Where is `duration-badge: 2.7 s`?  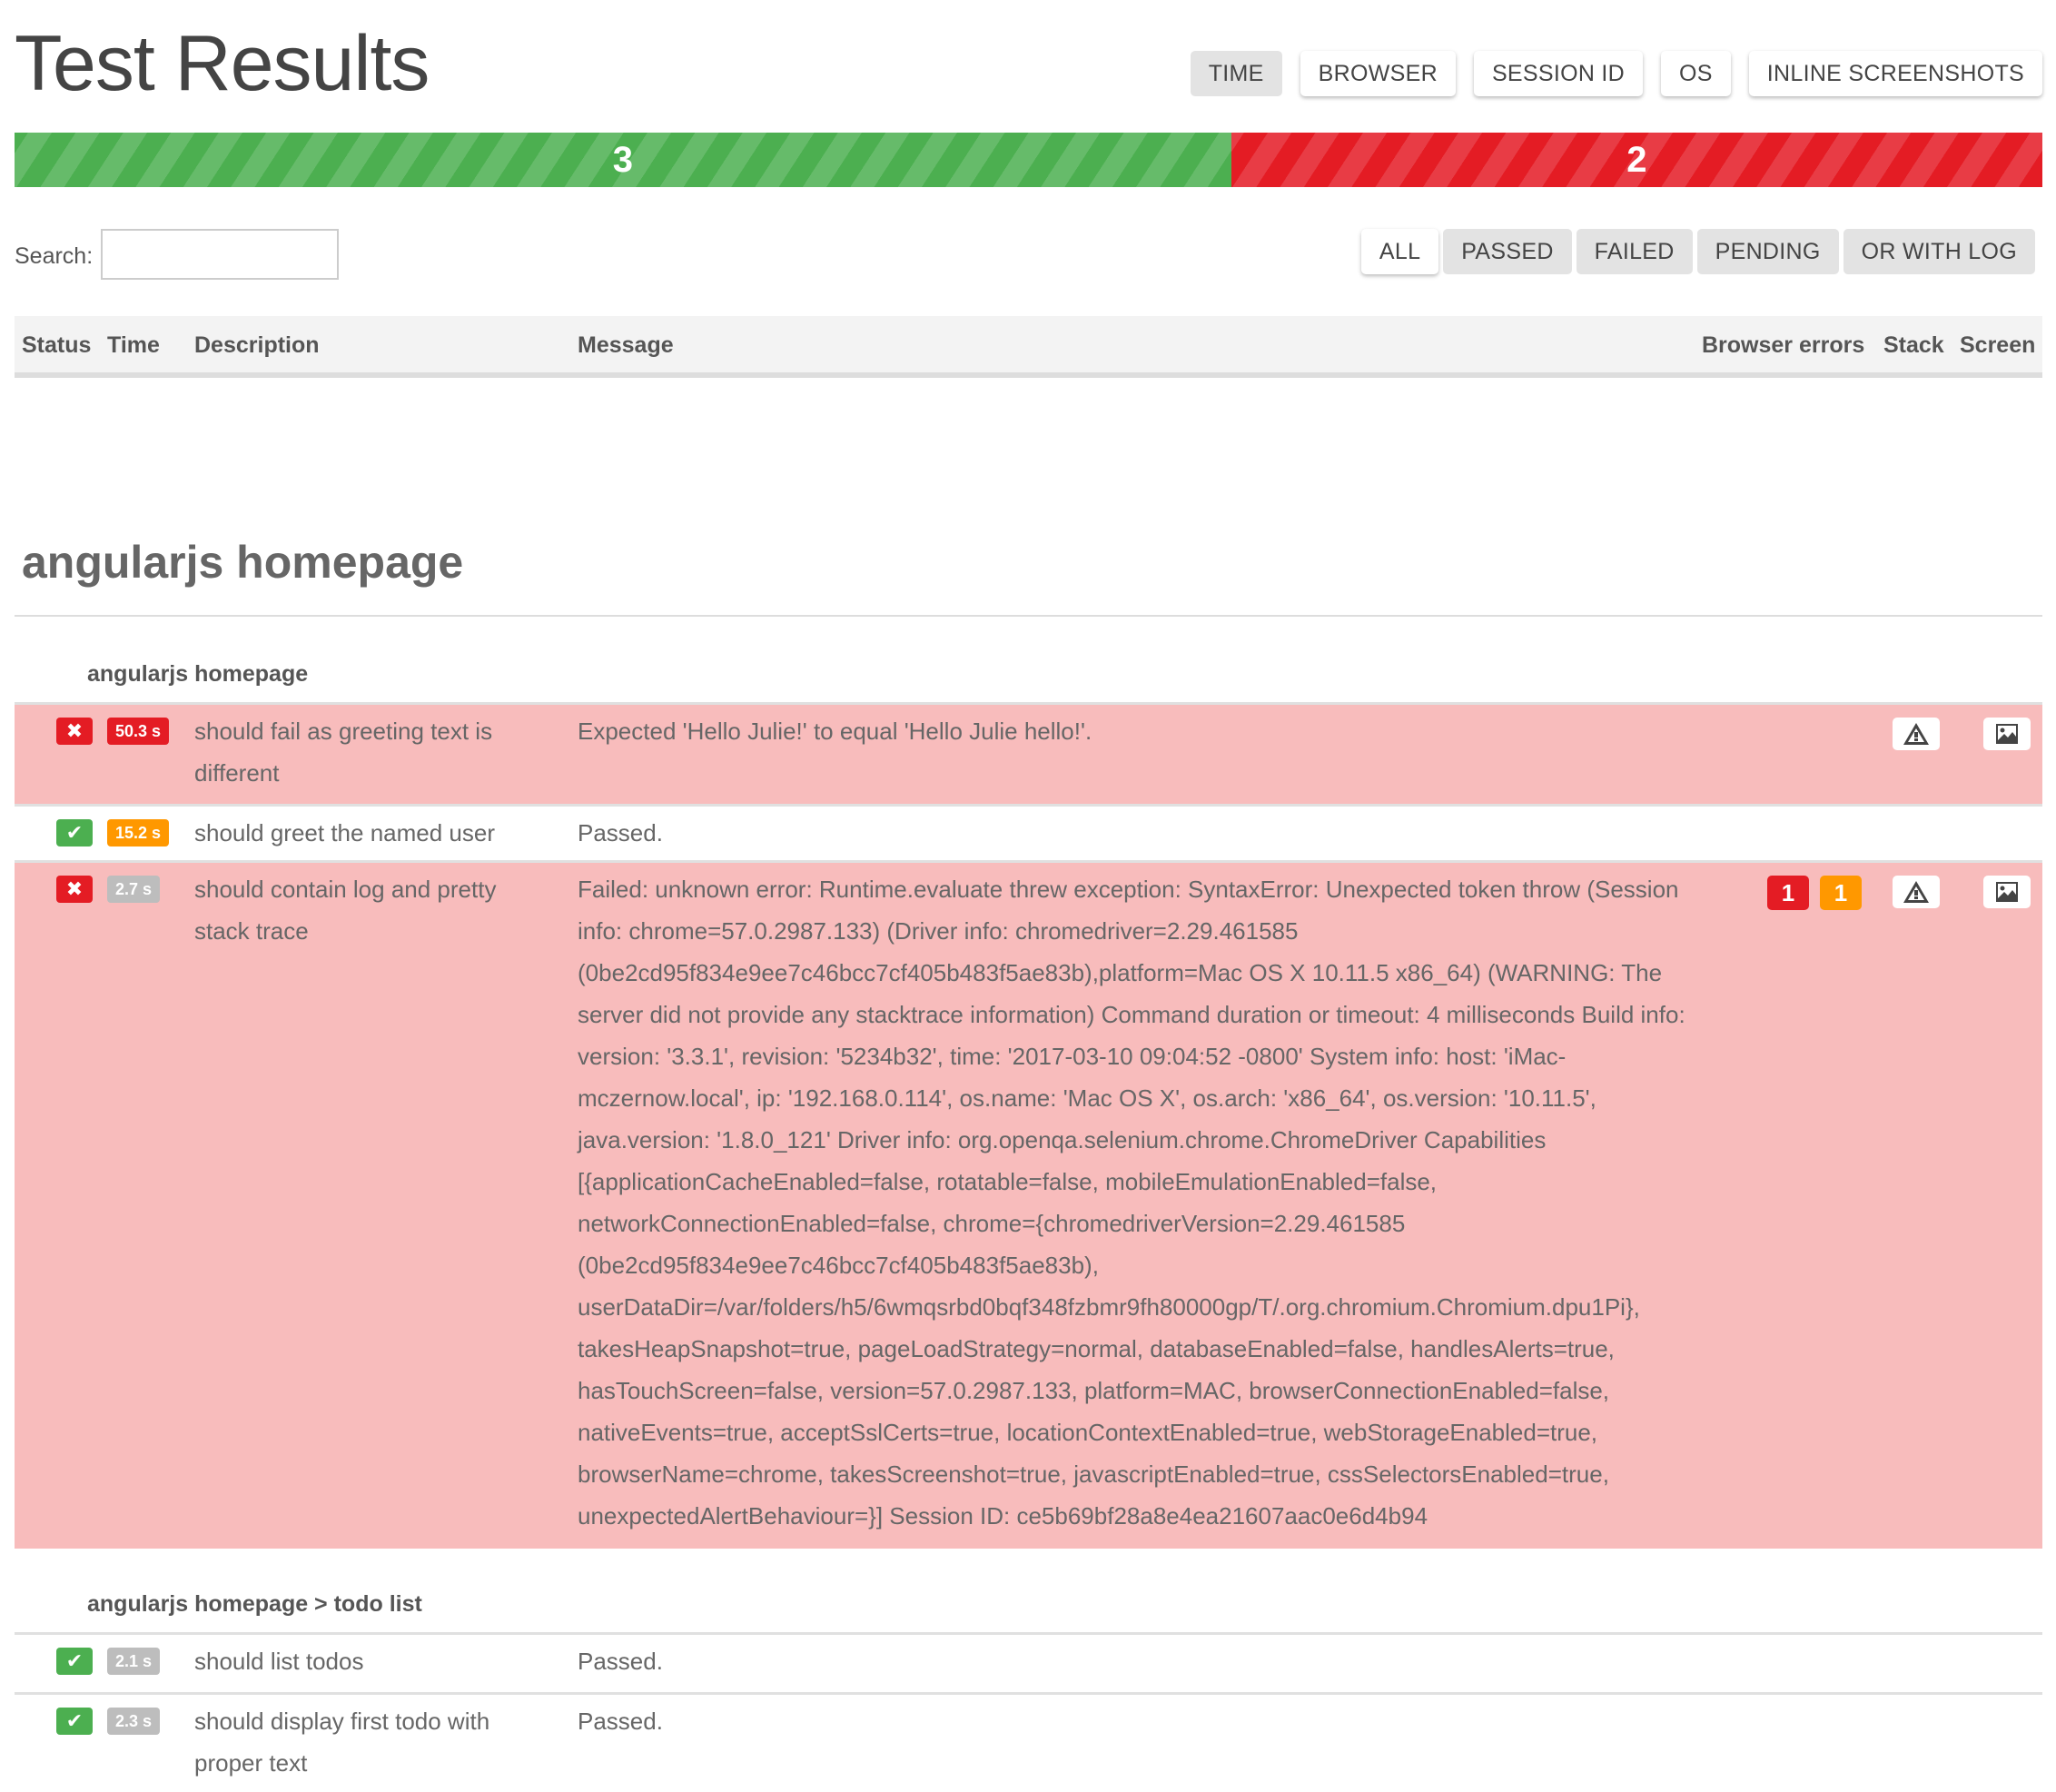 duration-badge: 2.7 s is located at coordinates (134, 889).